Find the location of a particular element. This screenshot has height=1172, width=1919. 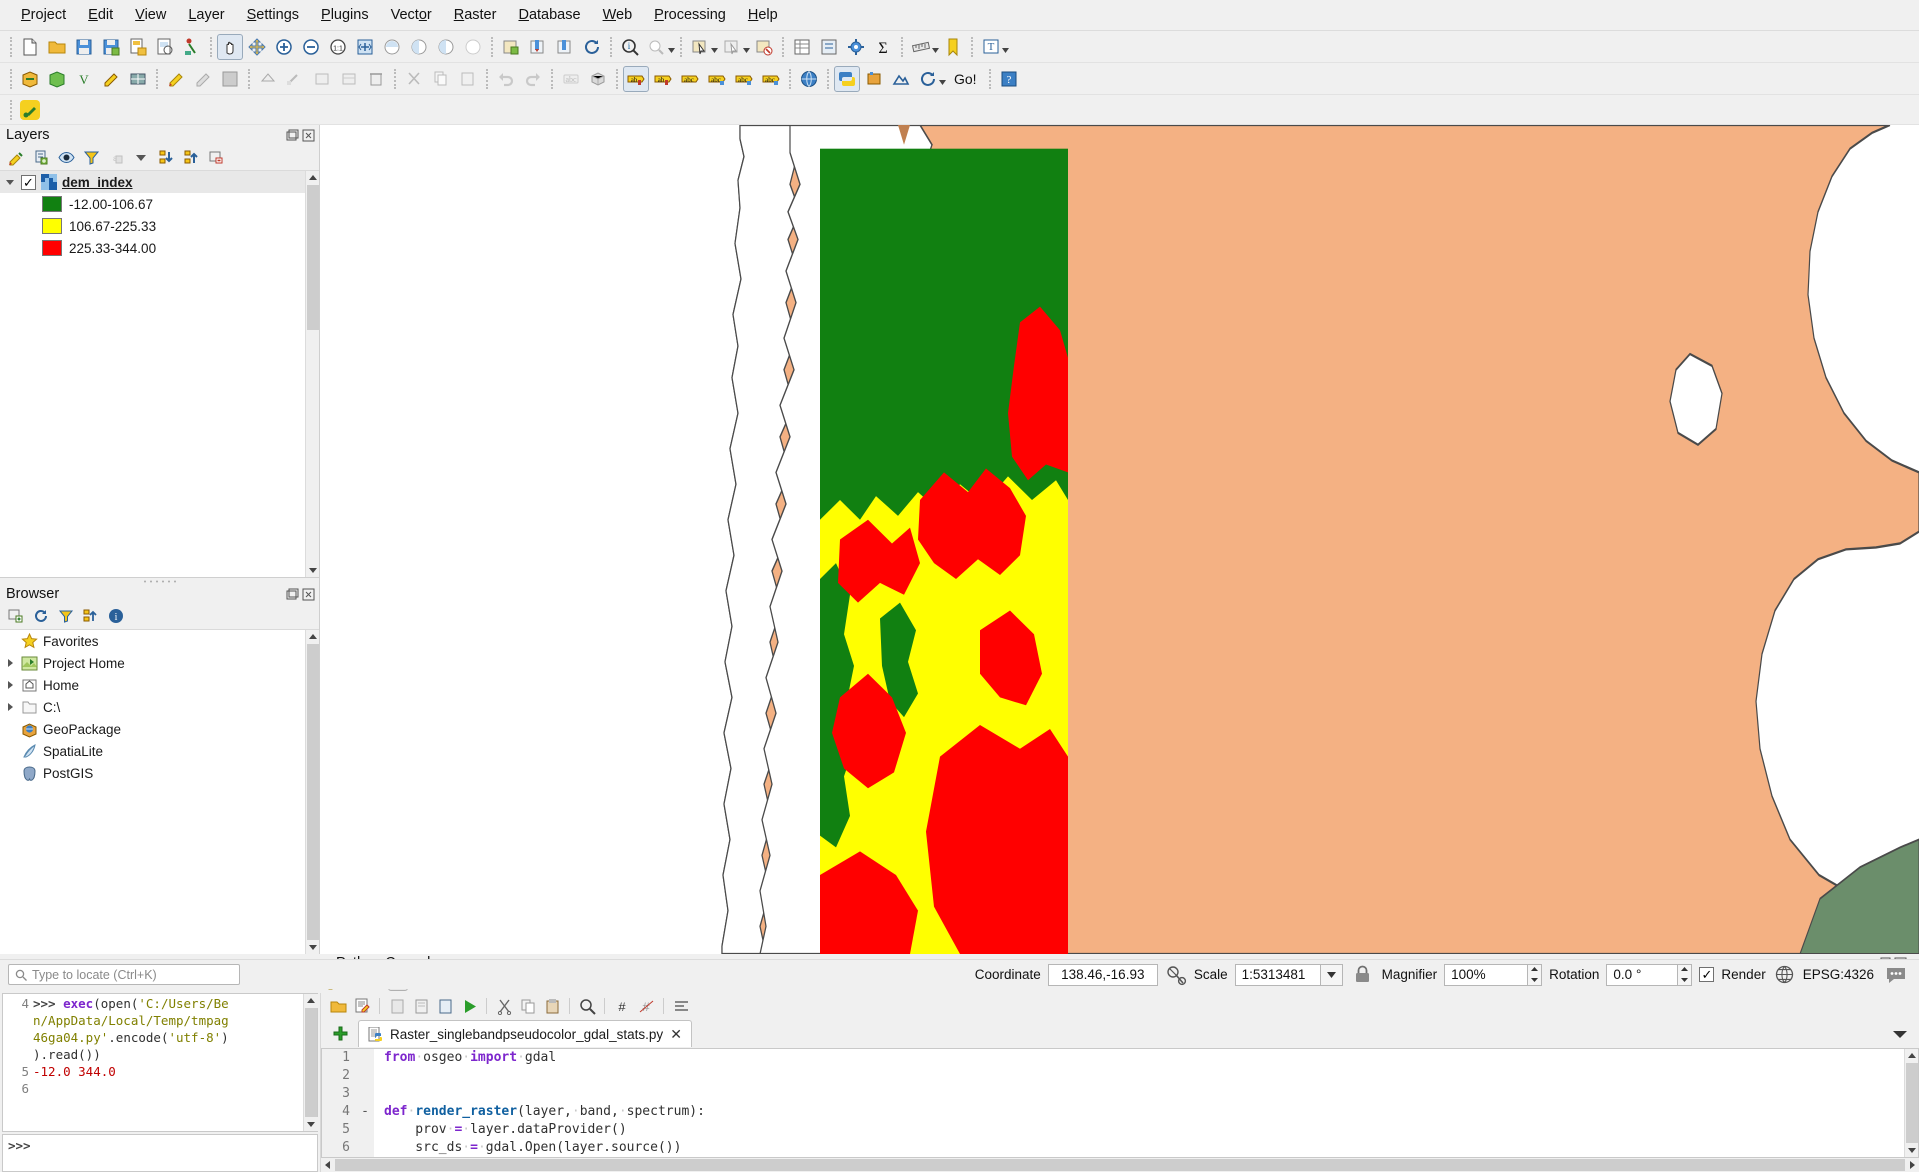

python-console-icon is located at coordinates (847, 78).